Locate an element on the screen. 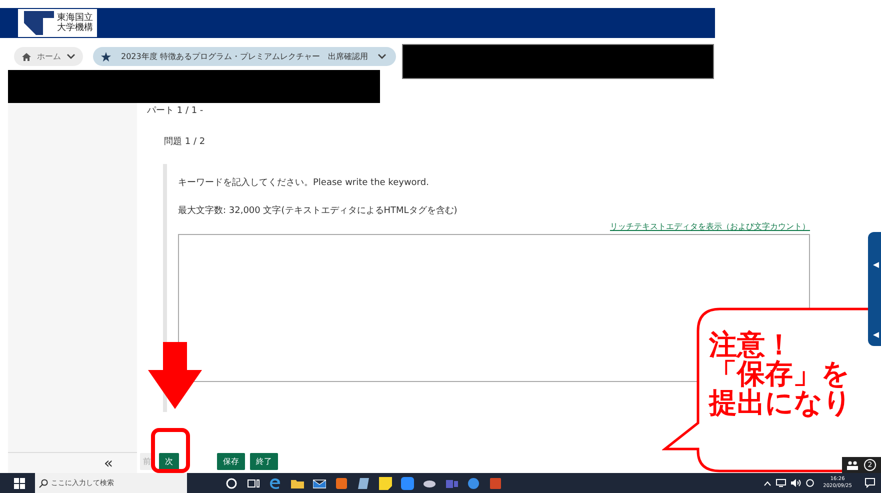 The height and width of the screenshot is (493, 881). breadcrumb-item: 2023年度 特徴あるプログラム・プレミアムレクチャー 出席確認用 is located at coordinates (244, 56).